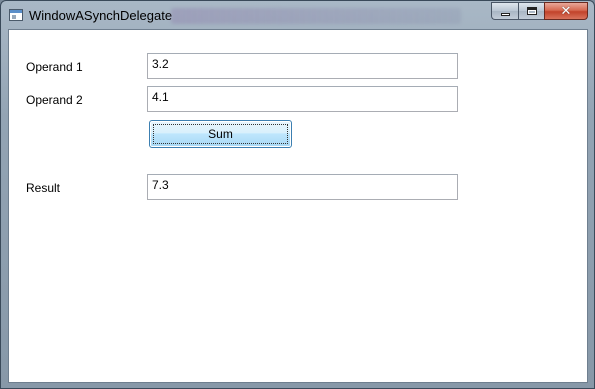 The width and height of the screenshot is (595, 389). Describe the element at coordinates (302, 99) in the screenshot. I see `operand2-input: 4.1` at that location.